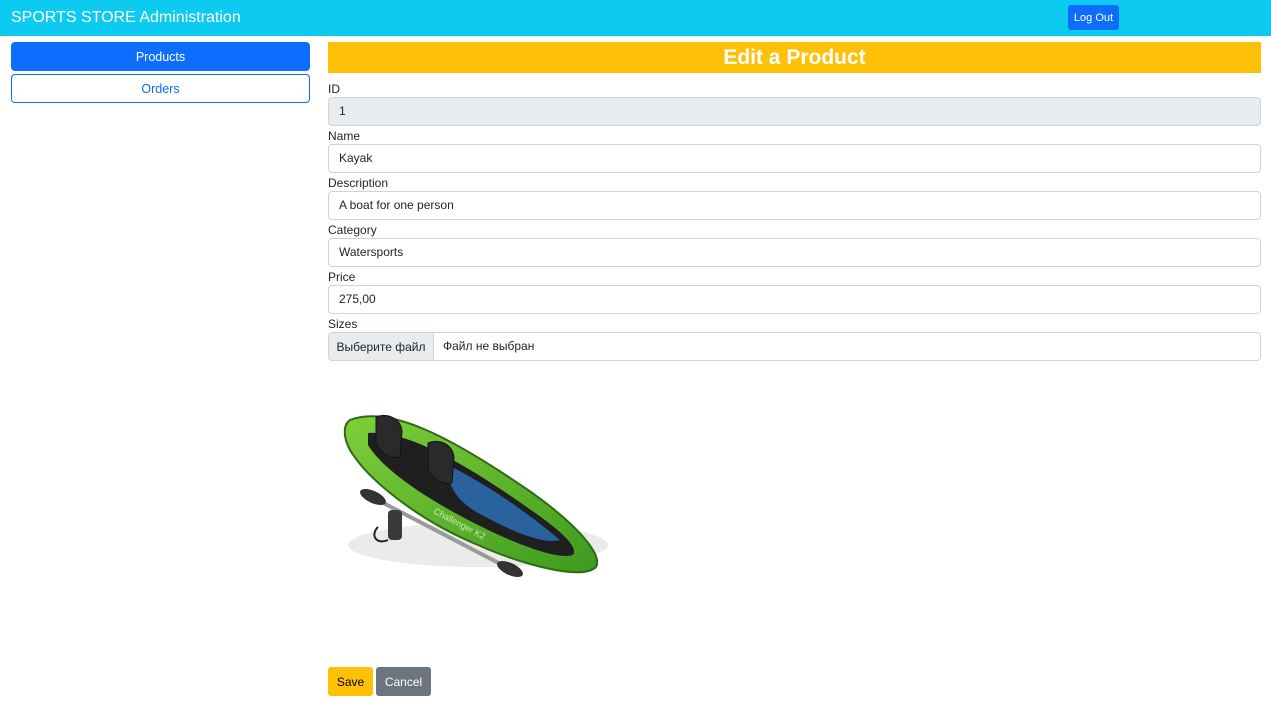 This screenshot has height=705, width=1271. What do you see at coordinates (350, 681) in the screenshot?
I see `save-button: Save` at bounding box center [350, 681].